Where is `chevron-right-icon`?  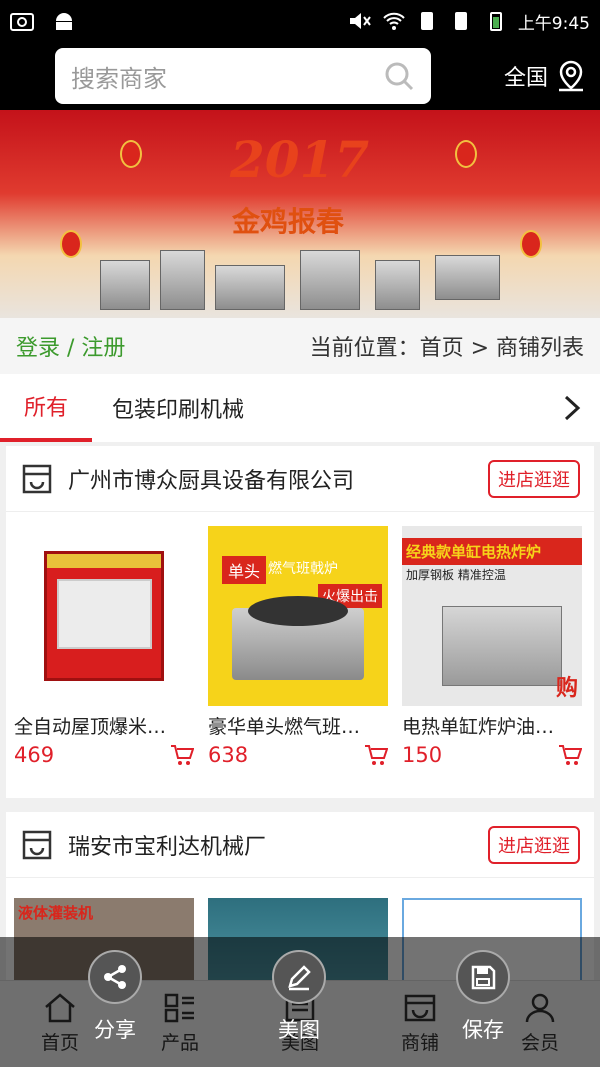
chevron-right-icon is located at coordinates (571, 408).